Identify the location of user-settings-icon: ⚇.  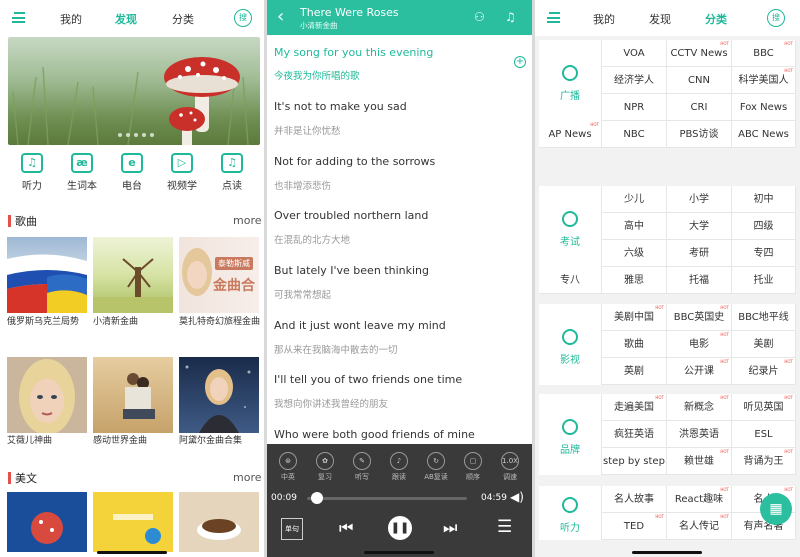
(479, 17).